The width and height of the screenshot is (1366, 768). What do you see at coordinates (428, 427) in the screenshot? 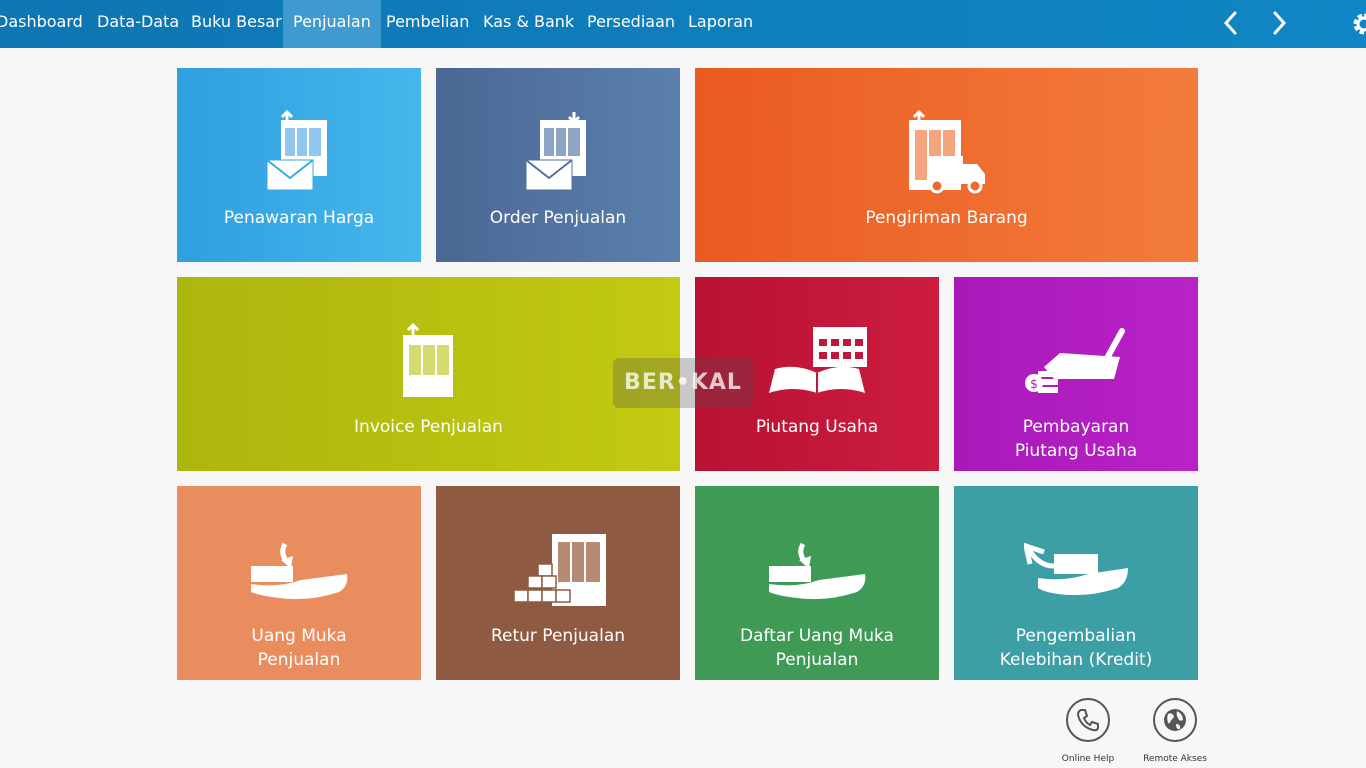
I see `tile-label: Invoice Penjualan` at bounding box center [428, 427].